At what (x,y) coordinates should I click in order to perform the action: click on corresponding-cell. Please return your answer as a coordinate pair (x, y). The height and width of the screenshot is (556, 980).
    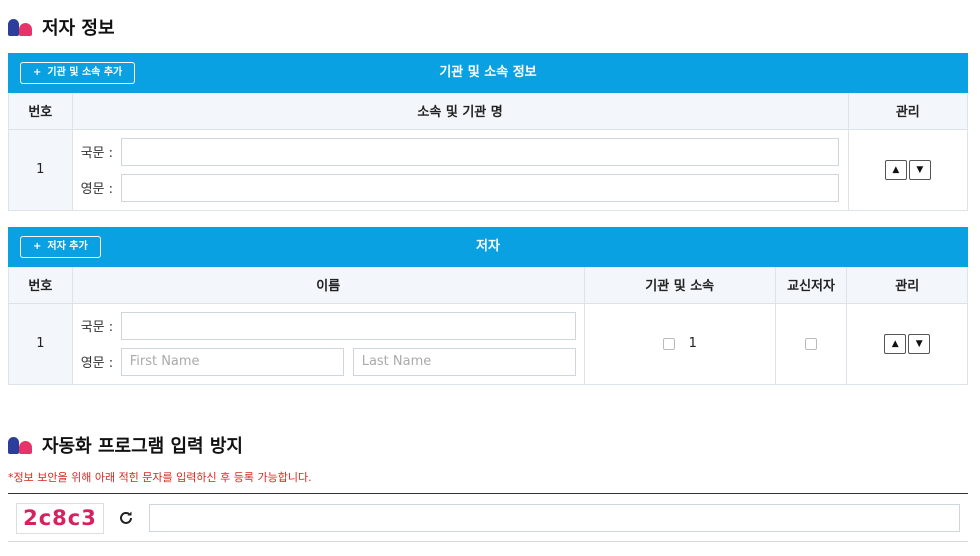
    Looking at the image, I should click on (811, 343).